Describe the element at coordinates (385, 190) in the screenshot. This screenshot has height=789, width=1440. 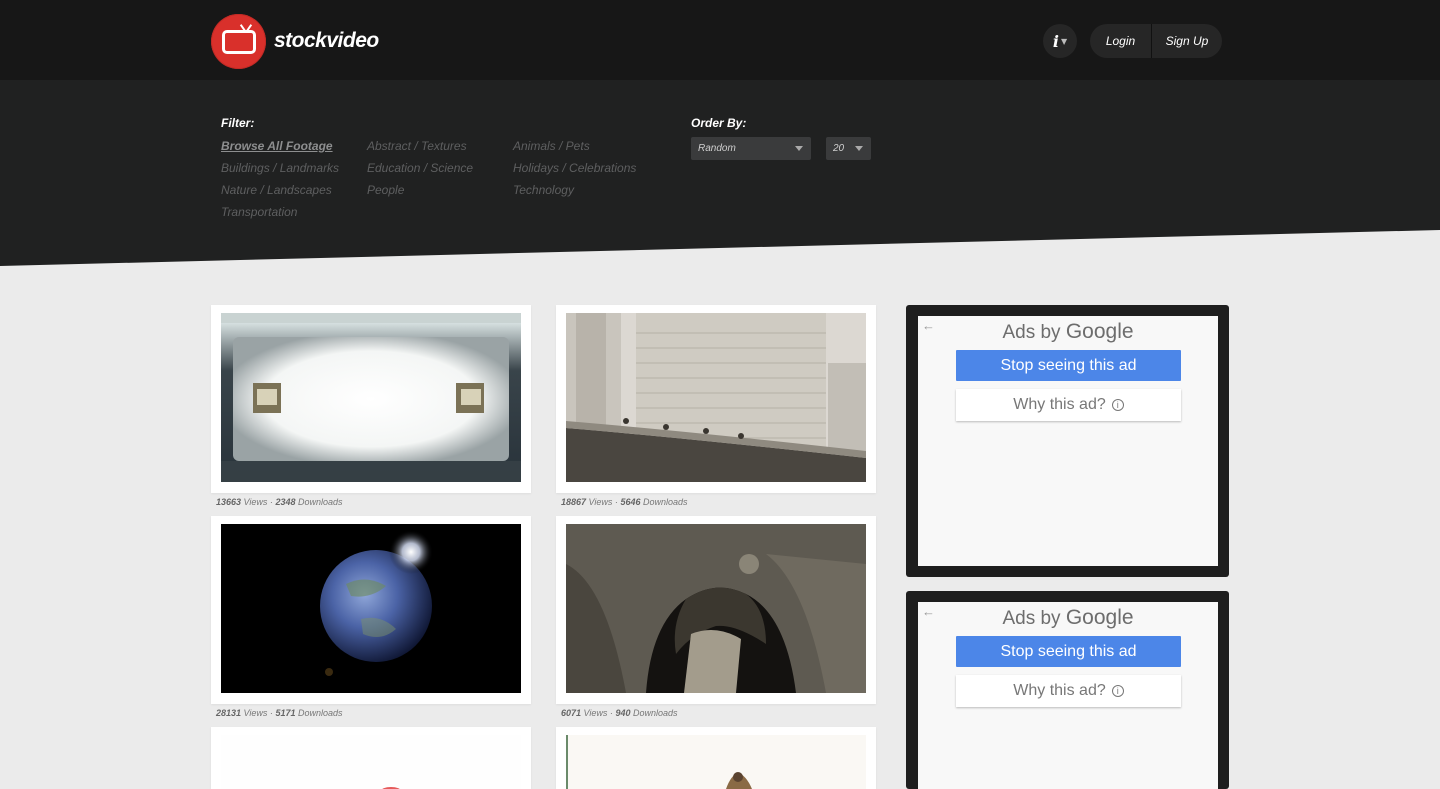
I see `category-people: People` at that location.